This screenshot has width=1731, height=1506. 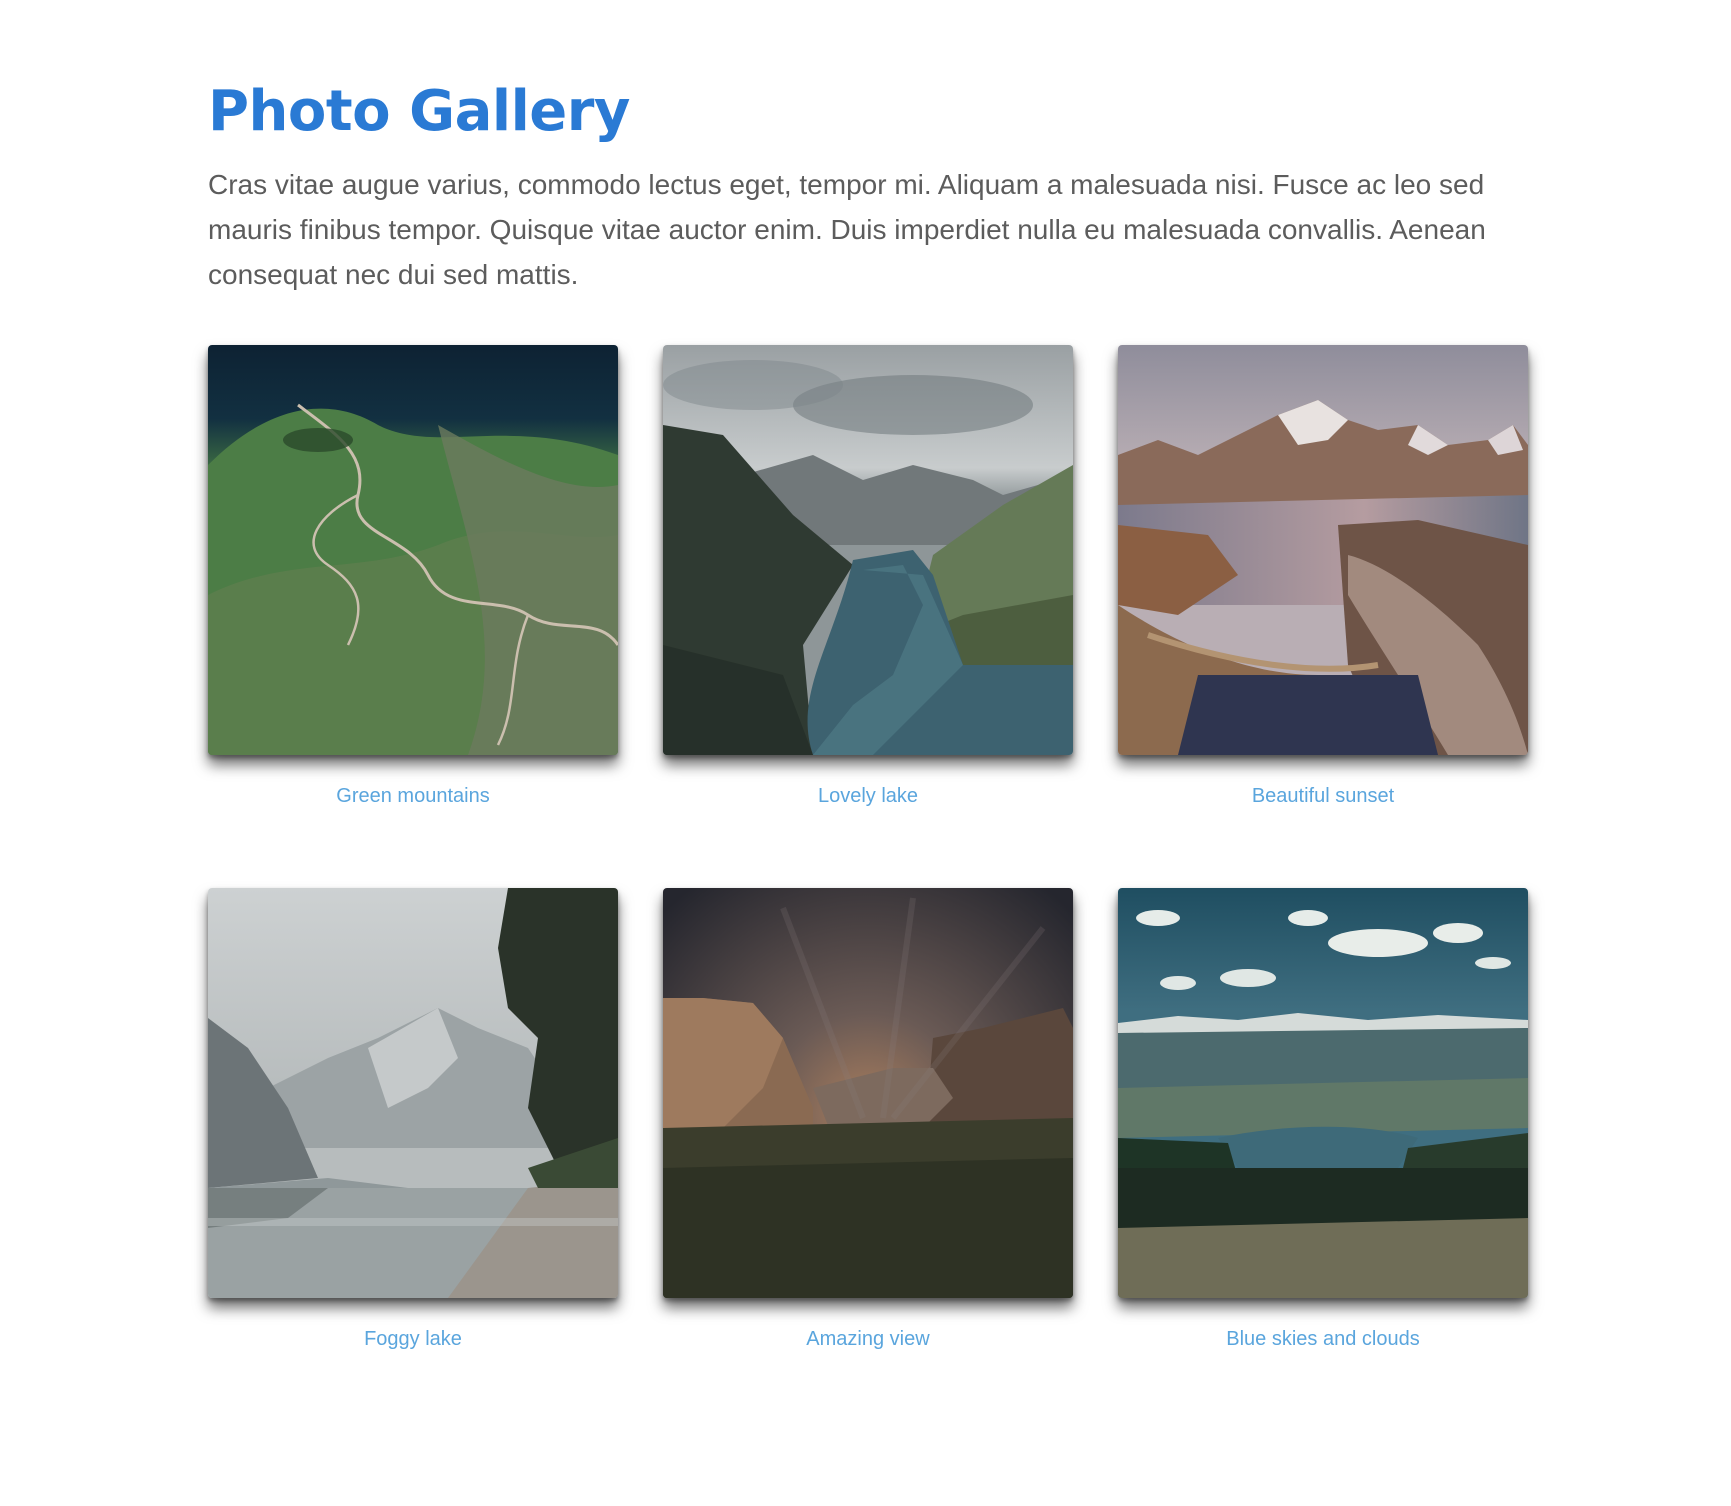 What do you see at coordinates (413, 550) in the screenshot?
I see `photo-green-mountains` at bounding box center [413, 550].